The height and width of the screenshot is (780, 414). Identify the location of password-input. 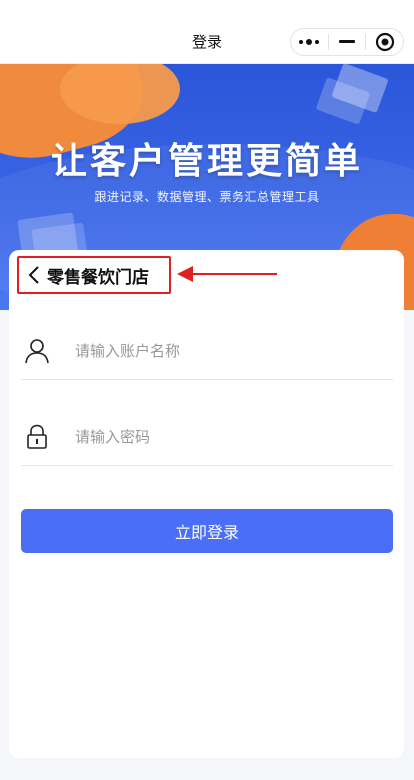
(215, 436).